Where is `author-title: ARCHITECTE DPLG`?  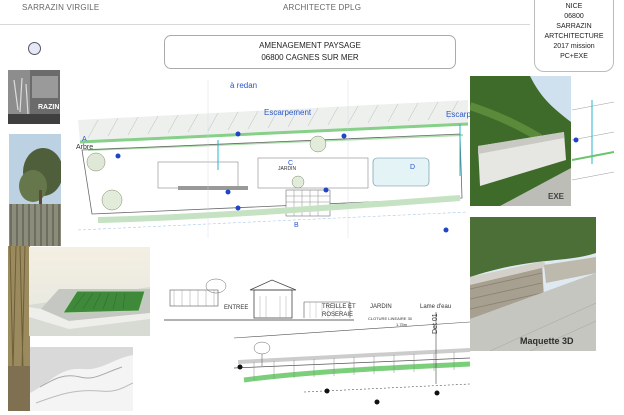
author-title: ARCHITECTE DPLG is located at coordinates (322, 7).